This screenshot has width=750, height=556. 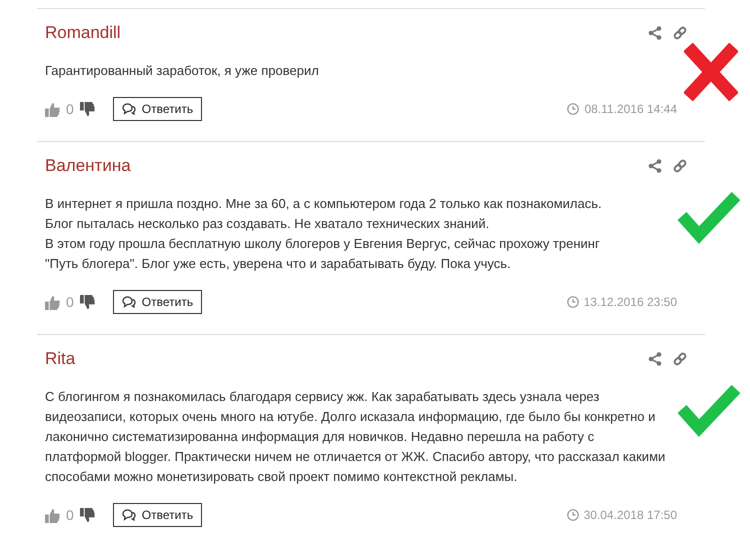 What do you see at coordinates (630, 515) in the screenshot?
I see `comment-date: 30.04.2018 17:50` at bounding box center [630, 515].